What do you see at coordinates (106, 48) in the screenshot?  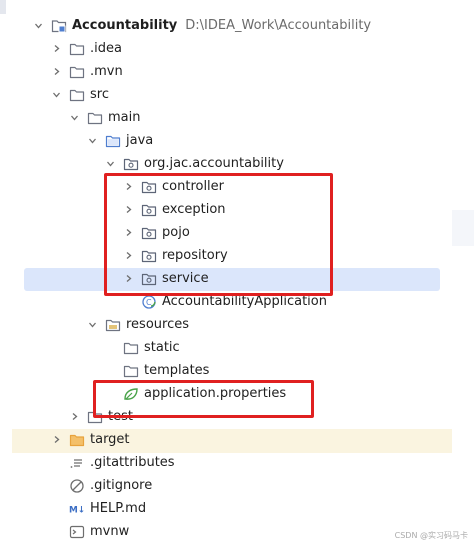 I see `tree-node-label: .idea` at bounding box center [106, 48].